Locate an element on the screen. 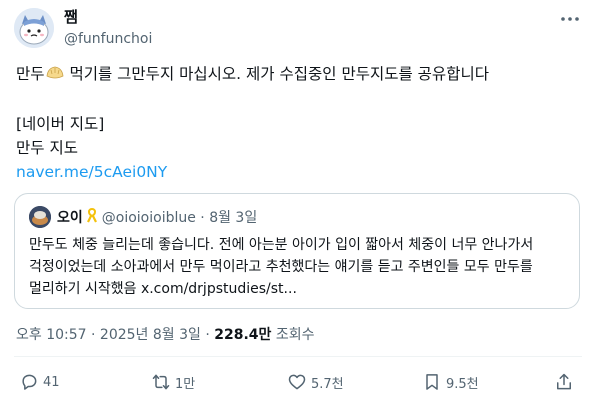  quoted-avatar is located at coordinates (40, 217).